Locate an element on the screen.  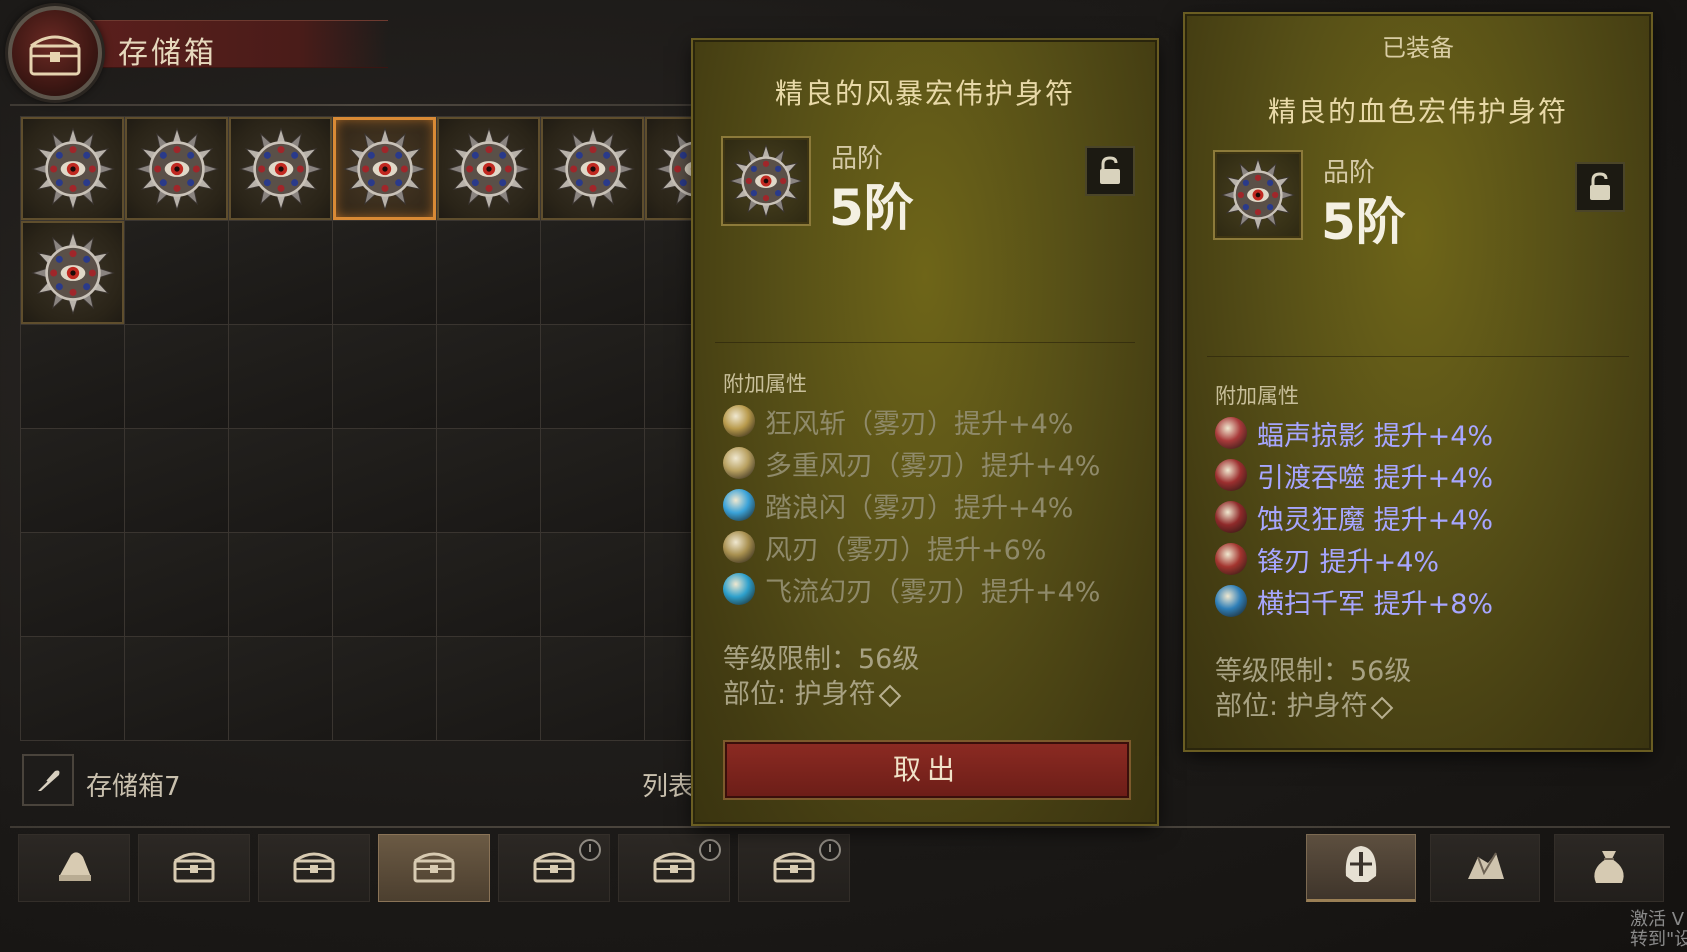
category-tab-gem-pile is located at coordinates (1485, 868).